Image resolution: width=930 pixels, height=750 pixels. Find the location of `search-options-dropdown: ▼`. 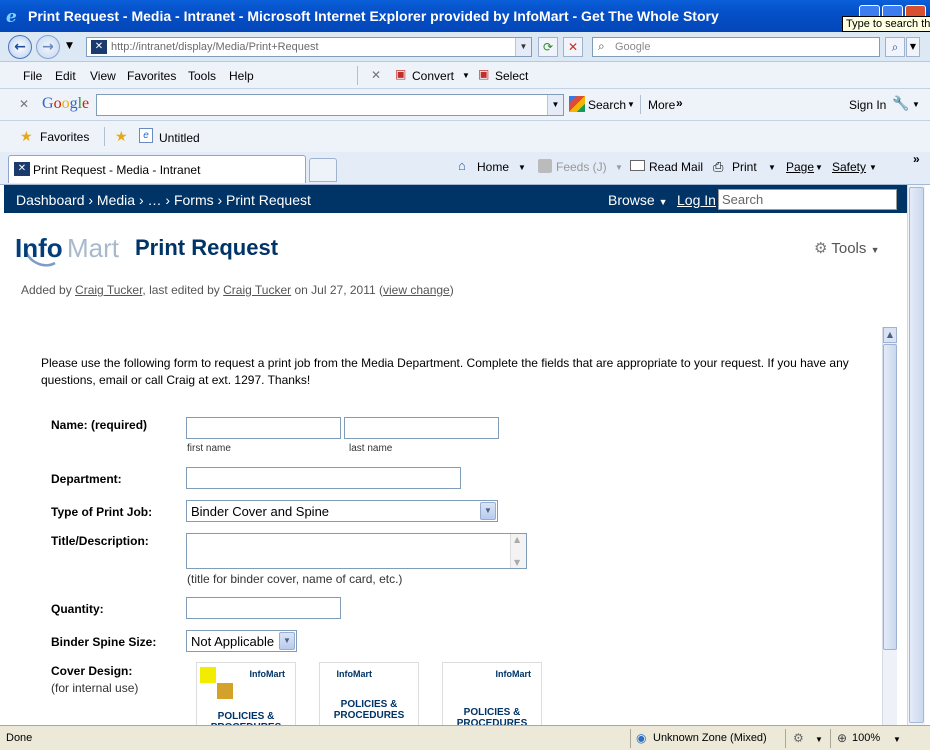

search-options-dropdown: ▼ is located at coordinates (913, 47).